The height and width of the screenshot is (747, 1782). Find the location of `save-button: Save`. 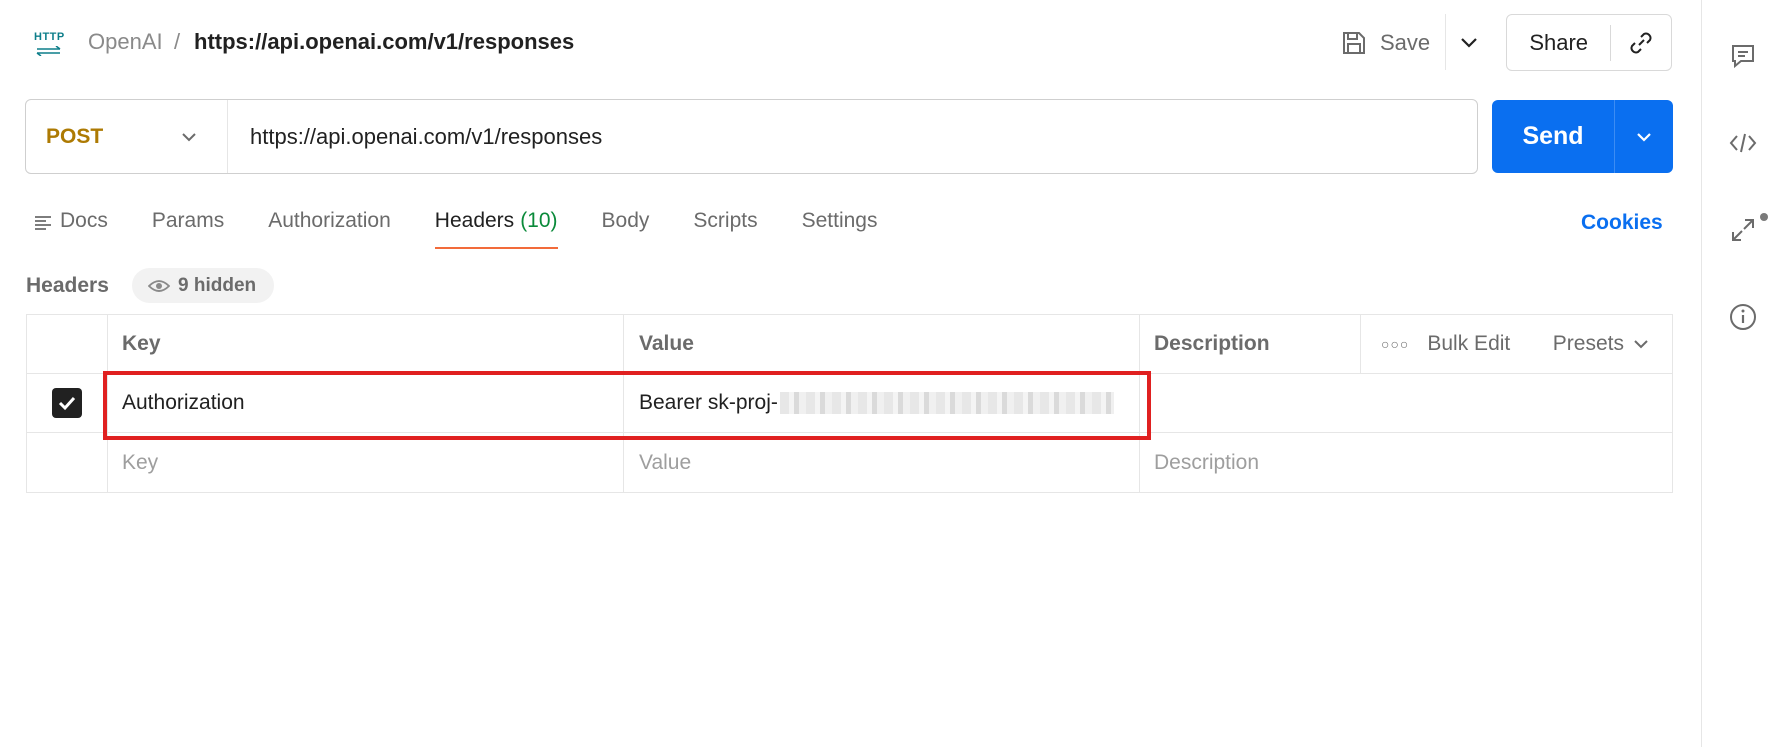

save-button: Save is located at coordinates (1385, 43).